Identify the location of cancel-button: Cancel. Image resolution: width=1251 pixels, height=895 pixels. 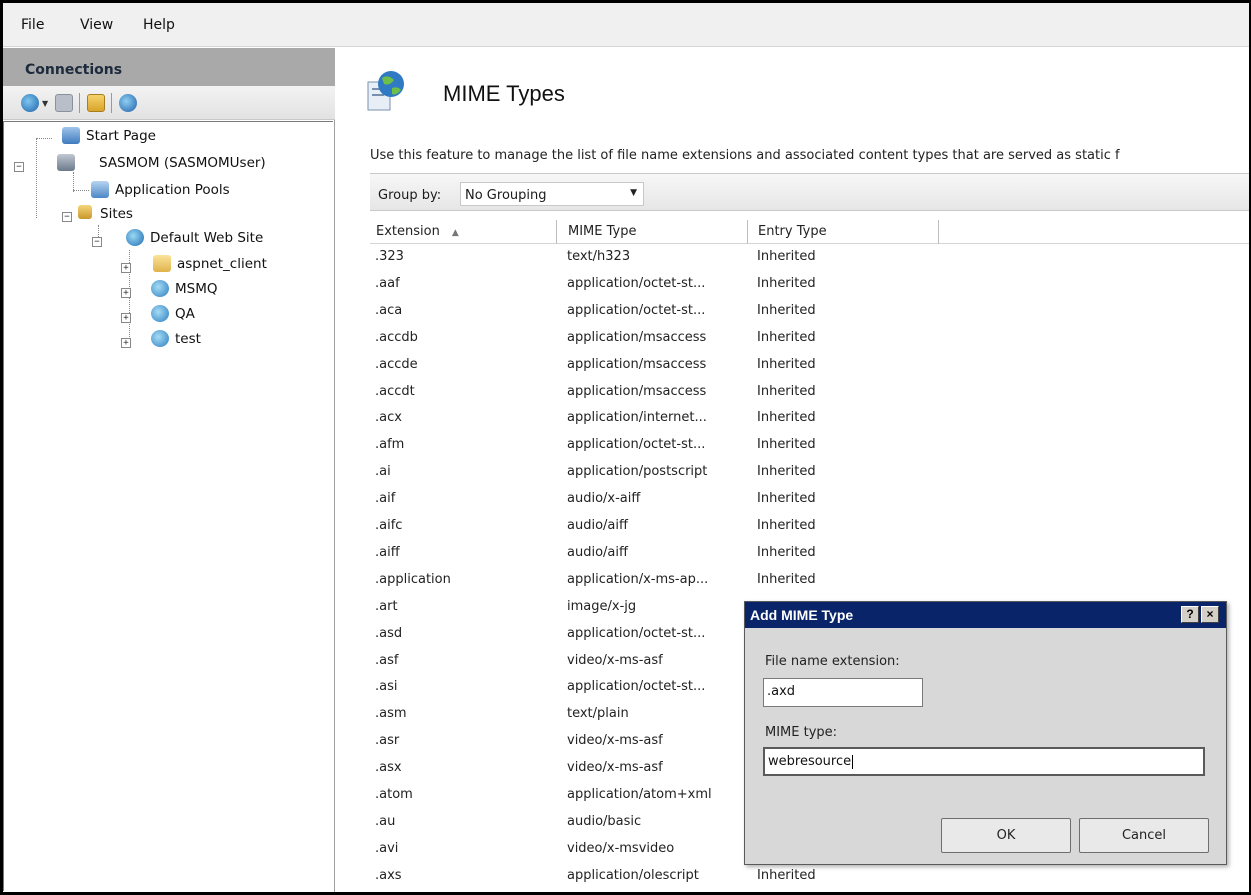
(1144, 835).